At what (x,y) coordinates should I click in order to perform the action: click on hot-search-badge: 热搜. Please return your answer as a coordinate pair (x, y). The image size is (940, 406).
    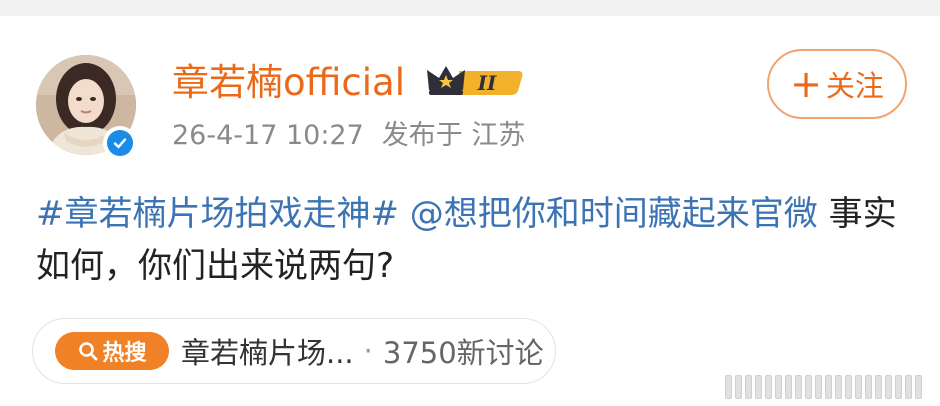
    Looking at the image, I should click on (112, 351).